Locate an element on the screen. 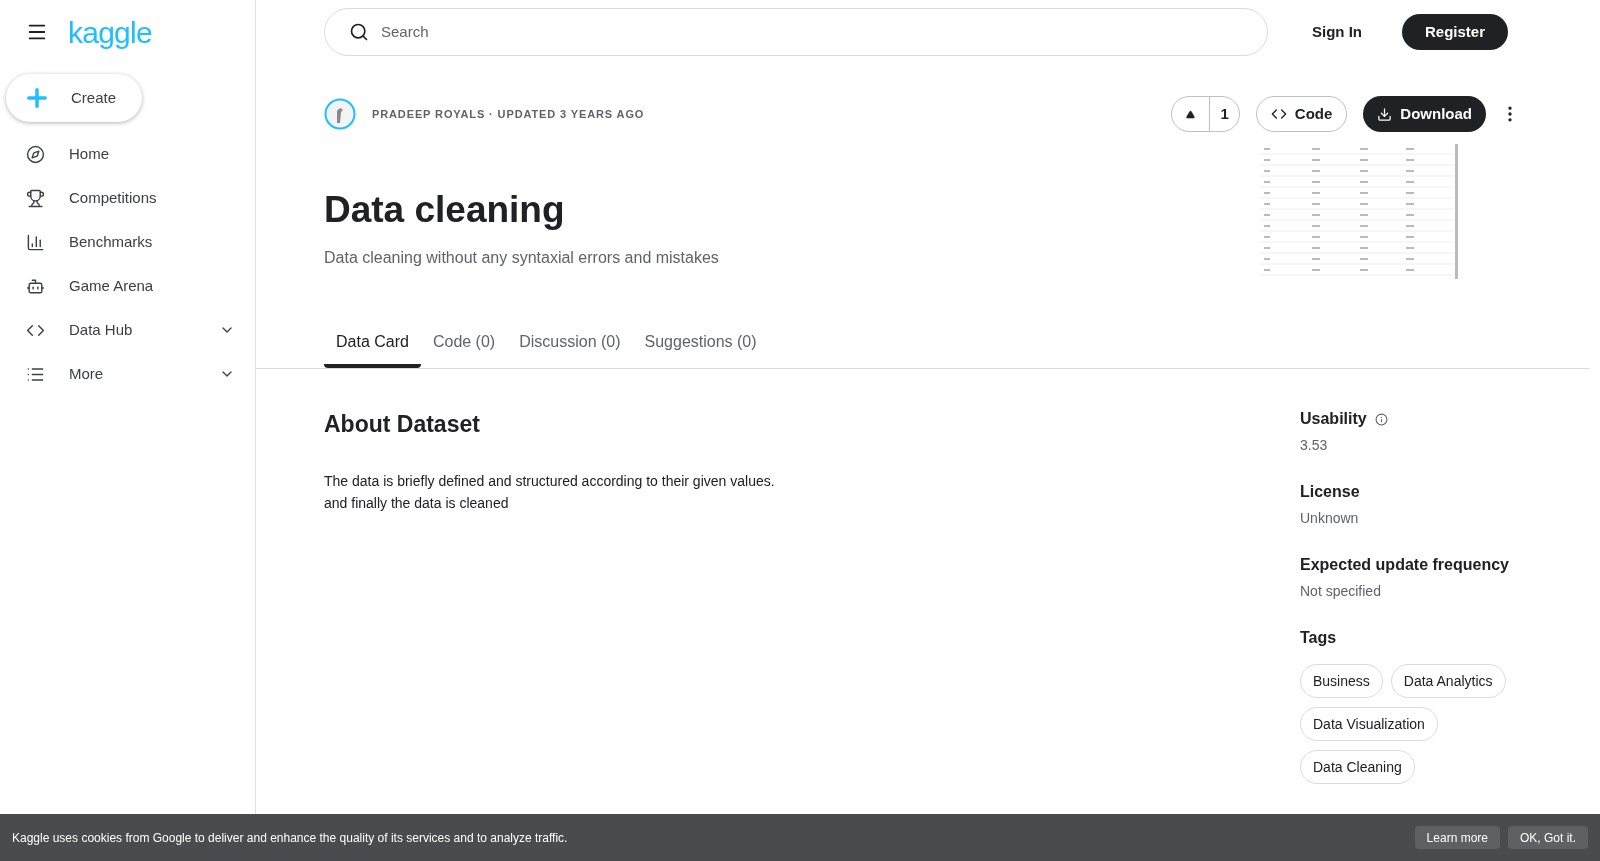 The image size is (1600, 861). cookie-text: Kaggle uses cookies from Google to deliver and enhance the quality of its services and to analyze traffic. is located at coordinates (290, 838).